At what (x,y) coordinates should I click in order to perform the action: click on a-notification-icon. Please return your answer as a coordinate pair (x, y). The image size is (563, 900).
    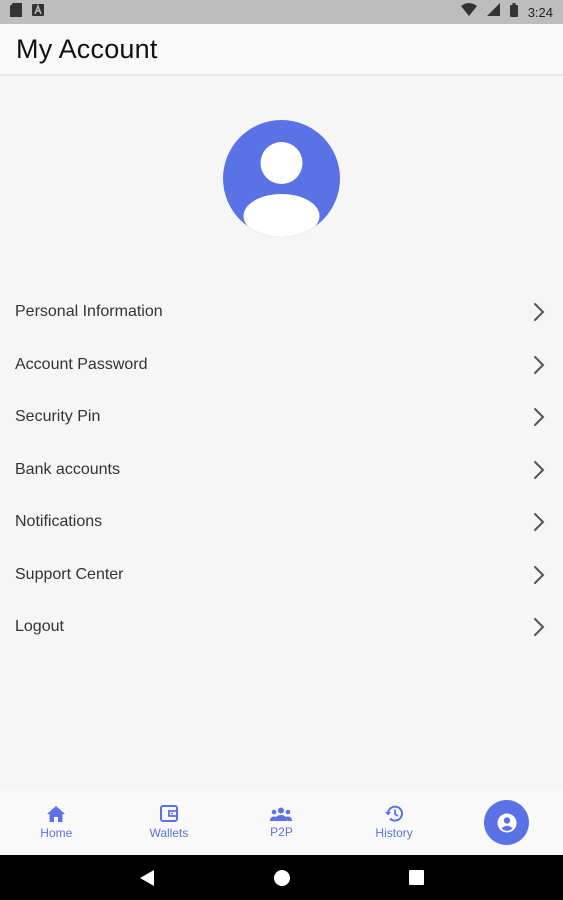
    Looking at the image, I should click on (38, 12).